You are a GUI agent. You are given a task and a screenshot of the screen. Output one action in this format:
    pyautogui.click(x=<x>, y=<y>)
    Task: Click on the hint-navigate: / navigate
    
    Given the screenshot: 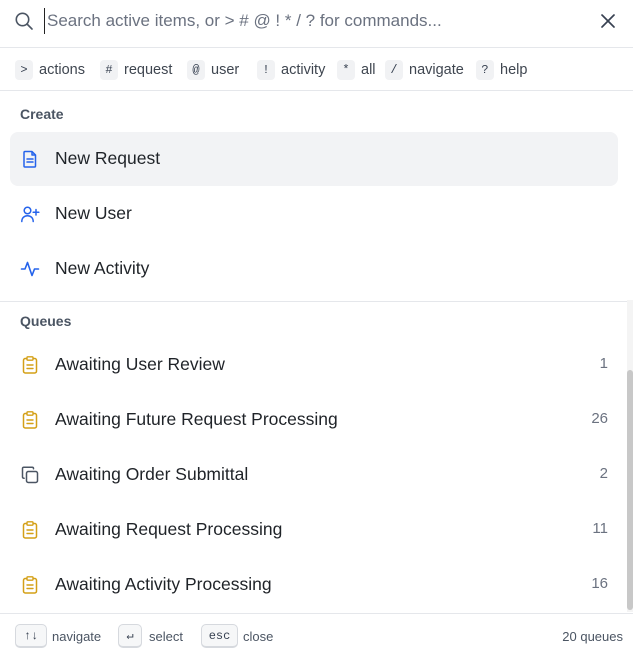 What is the action you would take?
    pyautogui.click(x=424, y=70)
    